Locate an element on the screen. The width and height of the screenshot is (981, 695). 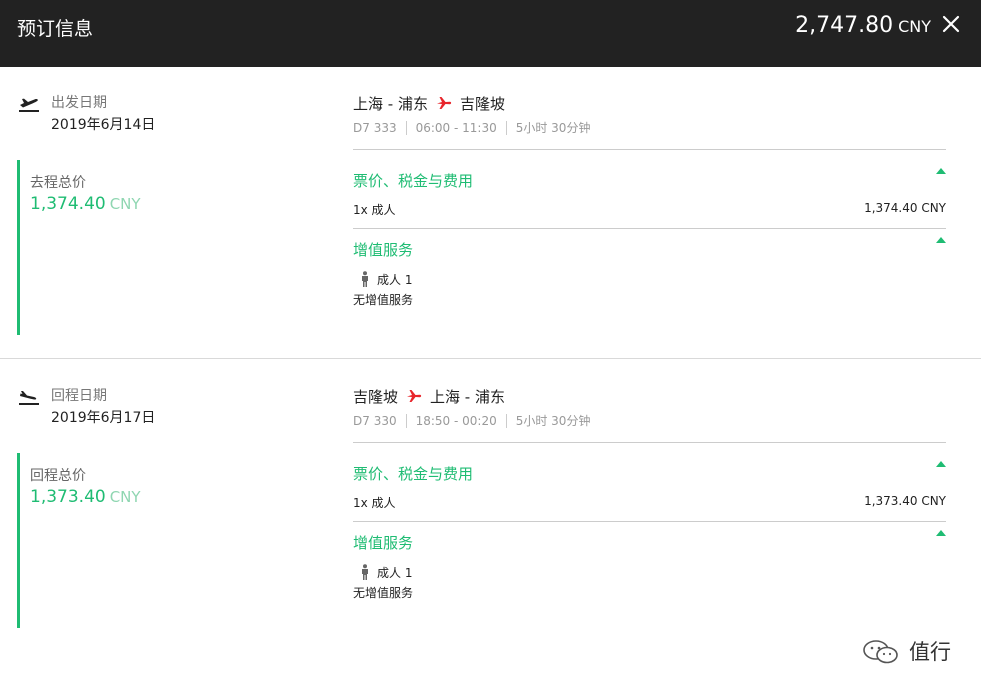
inbound-fees-line: 1x 成人 1,373.40 CNY is located at coordinates (649, 503).